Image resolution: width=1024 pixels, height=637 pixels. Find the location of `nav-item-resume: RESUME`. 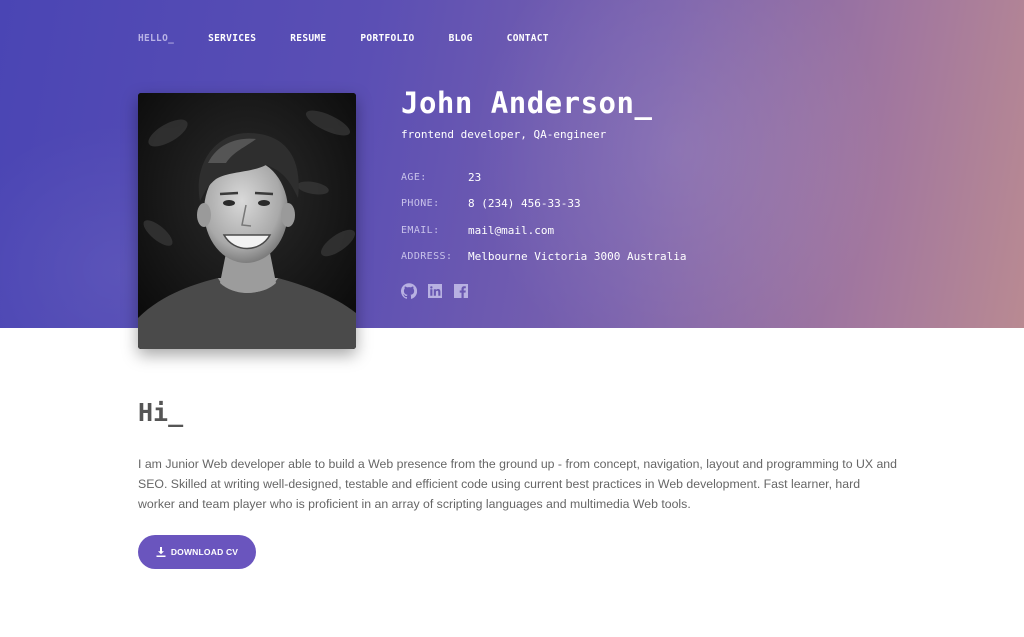

nav-item-resume: RESUME is located at coordinates (308, 38).